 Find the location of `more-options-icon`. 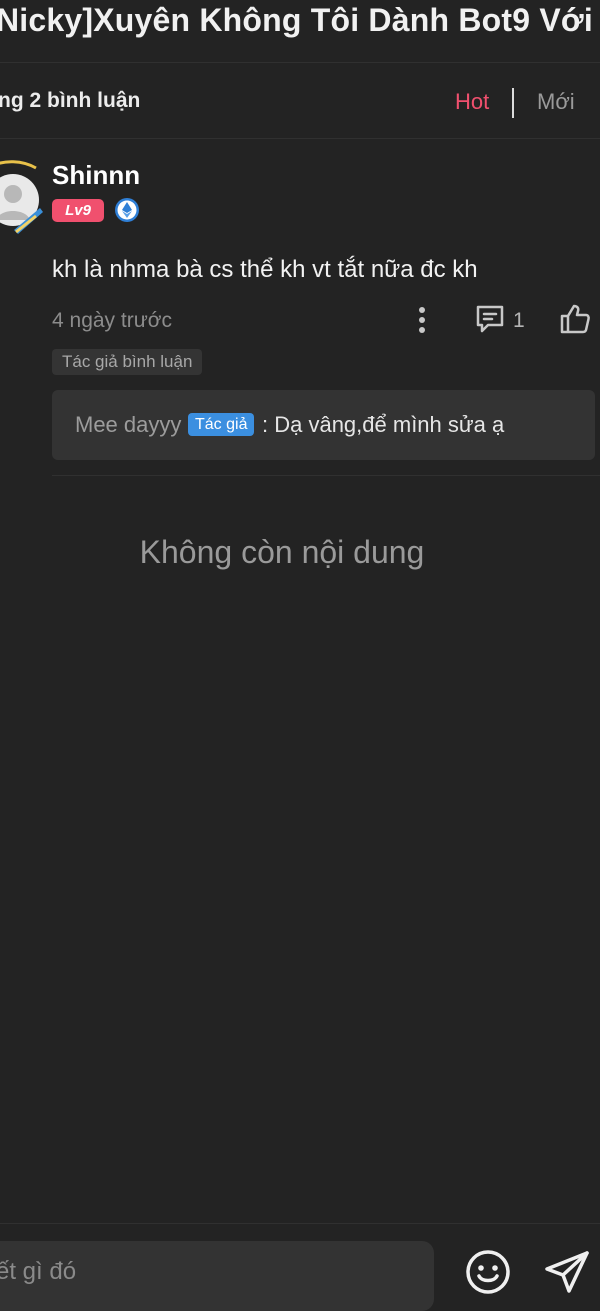

more-options-icon is located at coordinates (422, 320).